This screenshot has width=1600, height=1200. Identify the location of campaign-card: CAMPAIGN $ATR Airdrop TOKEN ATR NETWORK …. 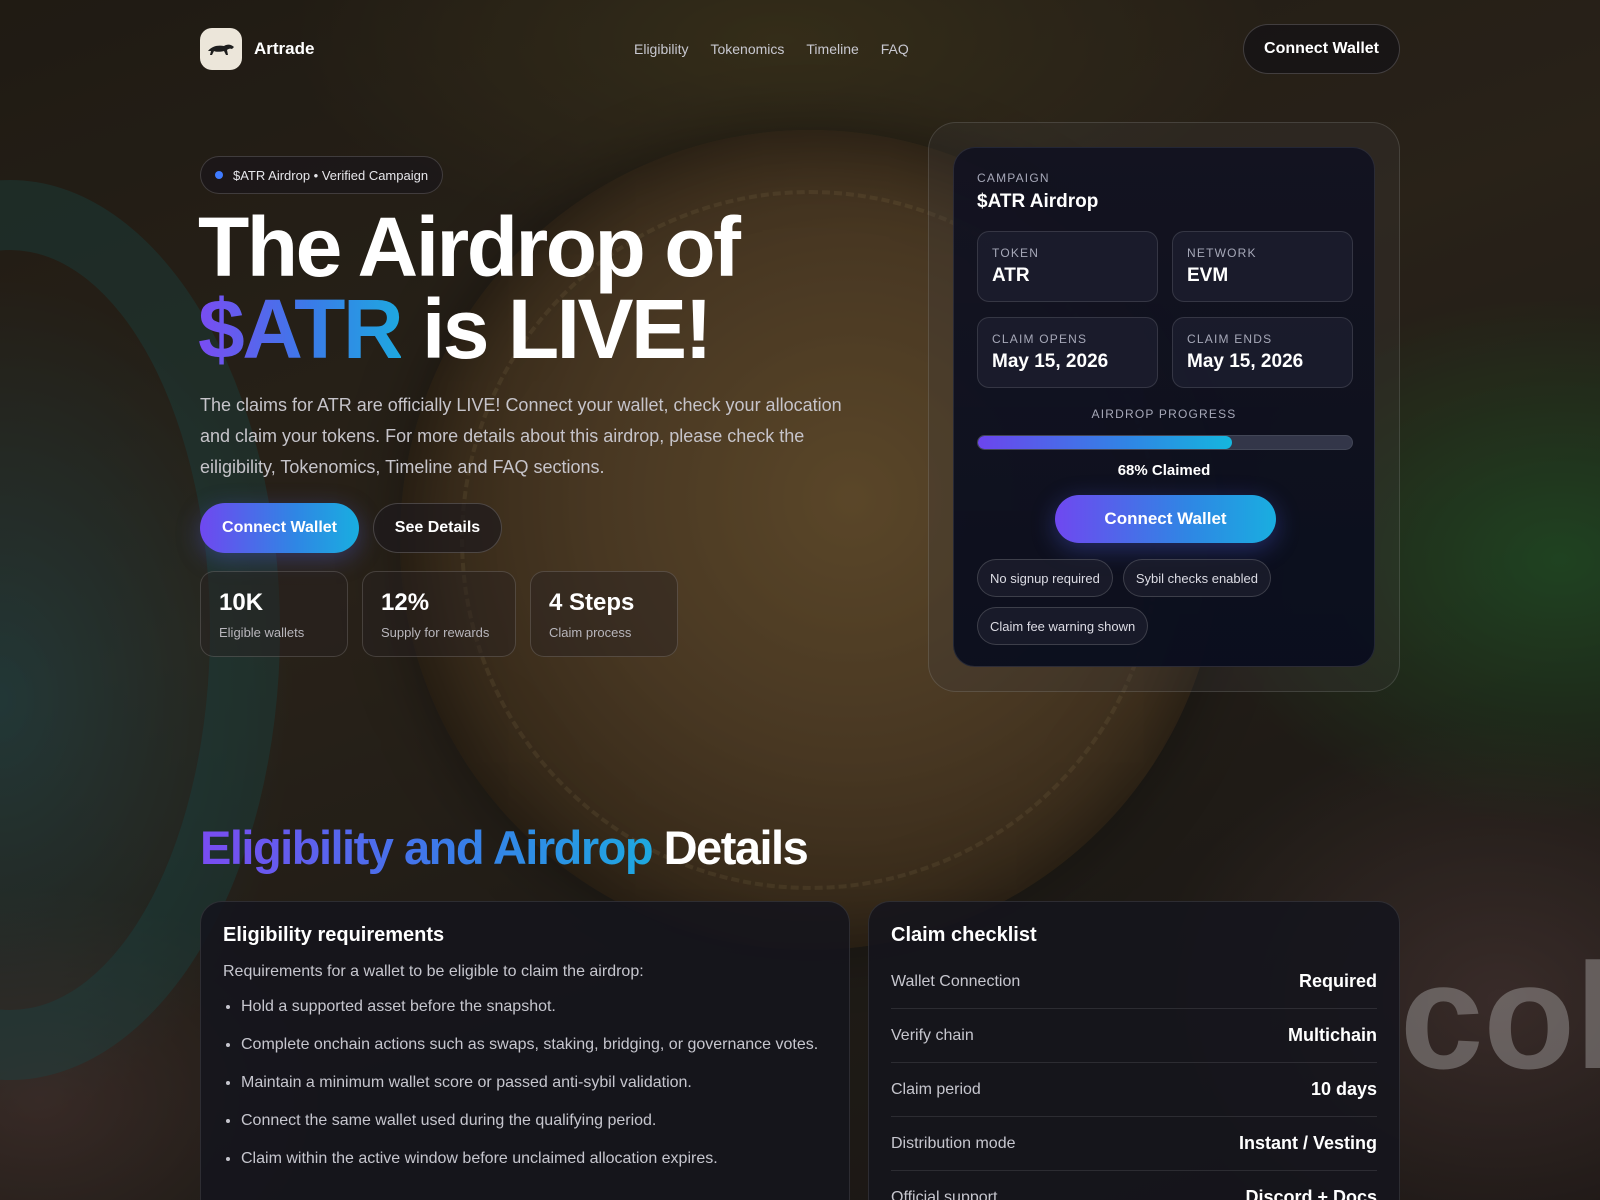
(1164, 407).